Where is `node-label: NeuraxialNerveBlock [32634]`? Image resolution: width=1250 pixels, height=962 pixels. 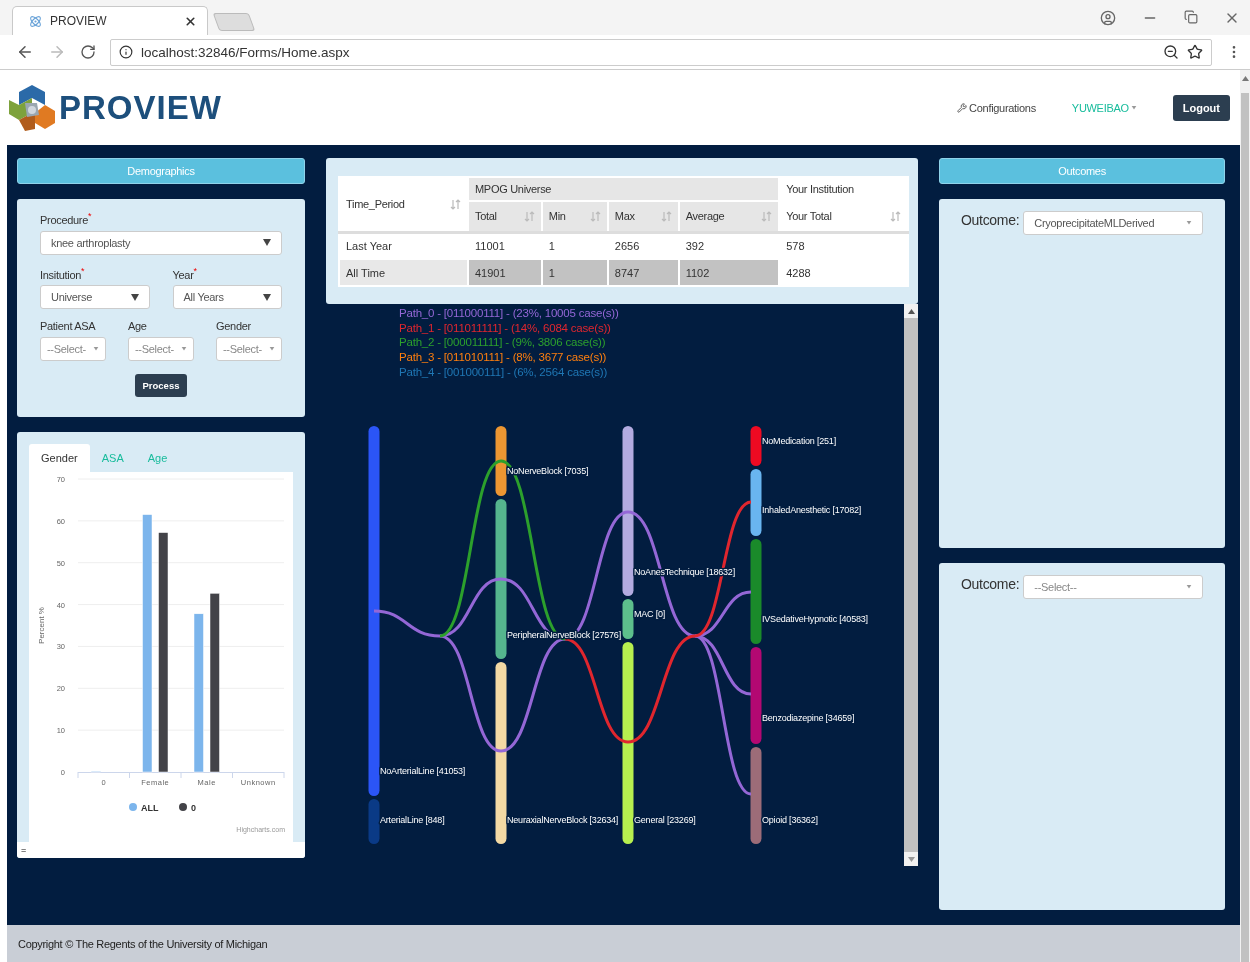 node-label: NeuraxialNerveBlock [32634] is located at coordinates (563, 820).